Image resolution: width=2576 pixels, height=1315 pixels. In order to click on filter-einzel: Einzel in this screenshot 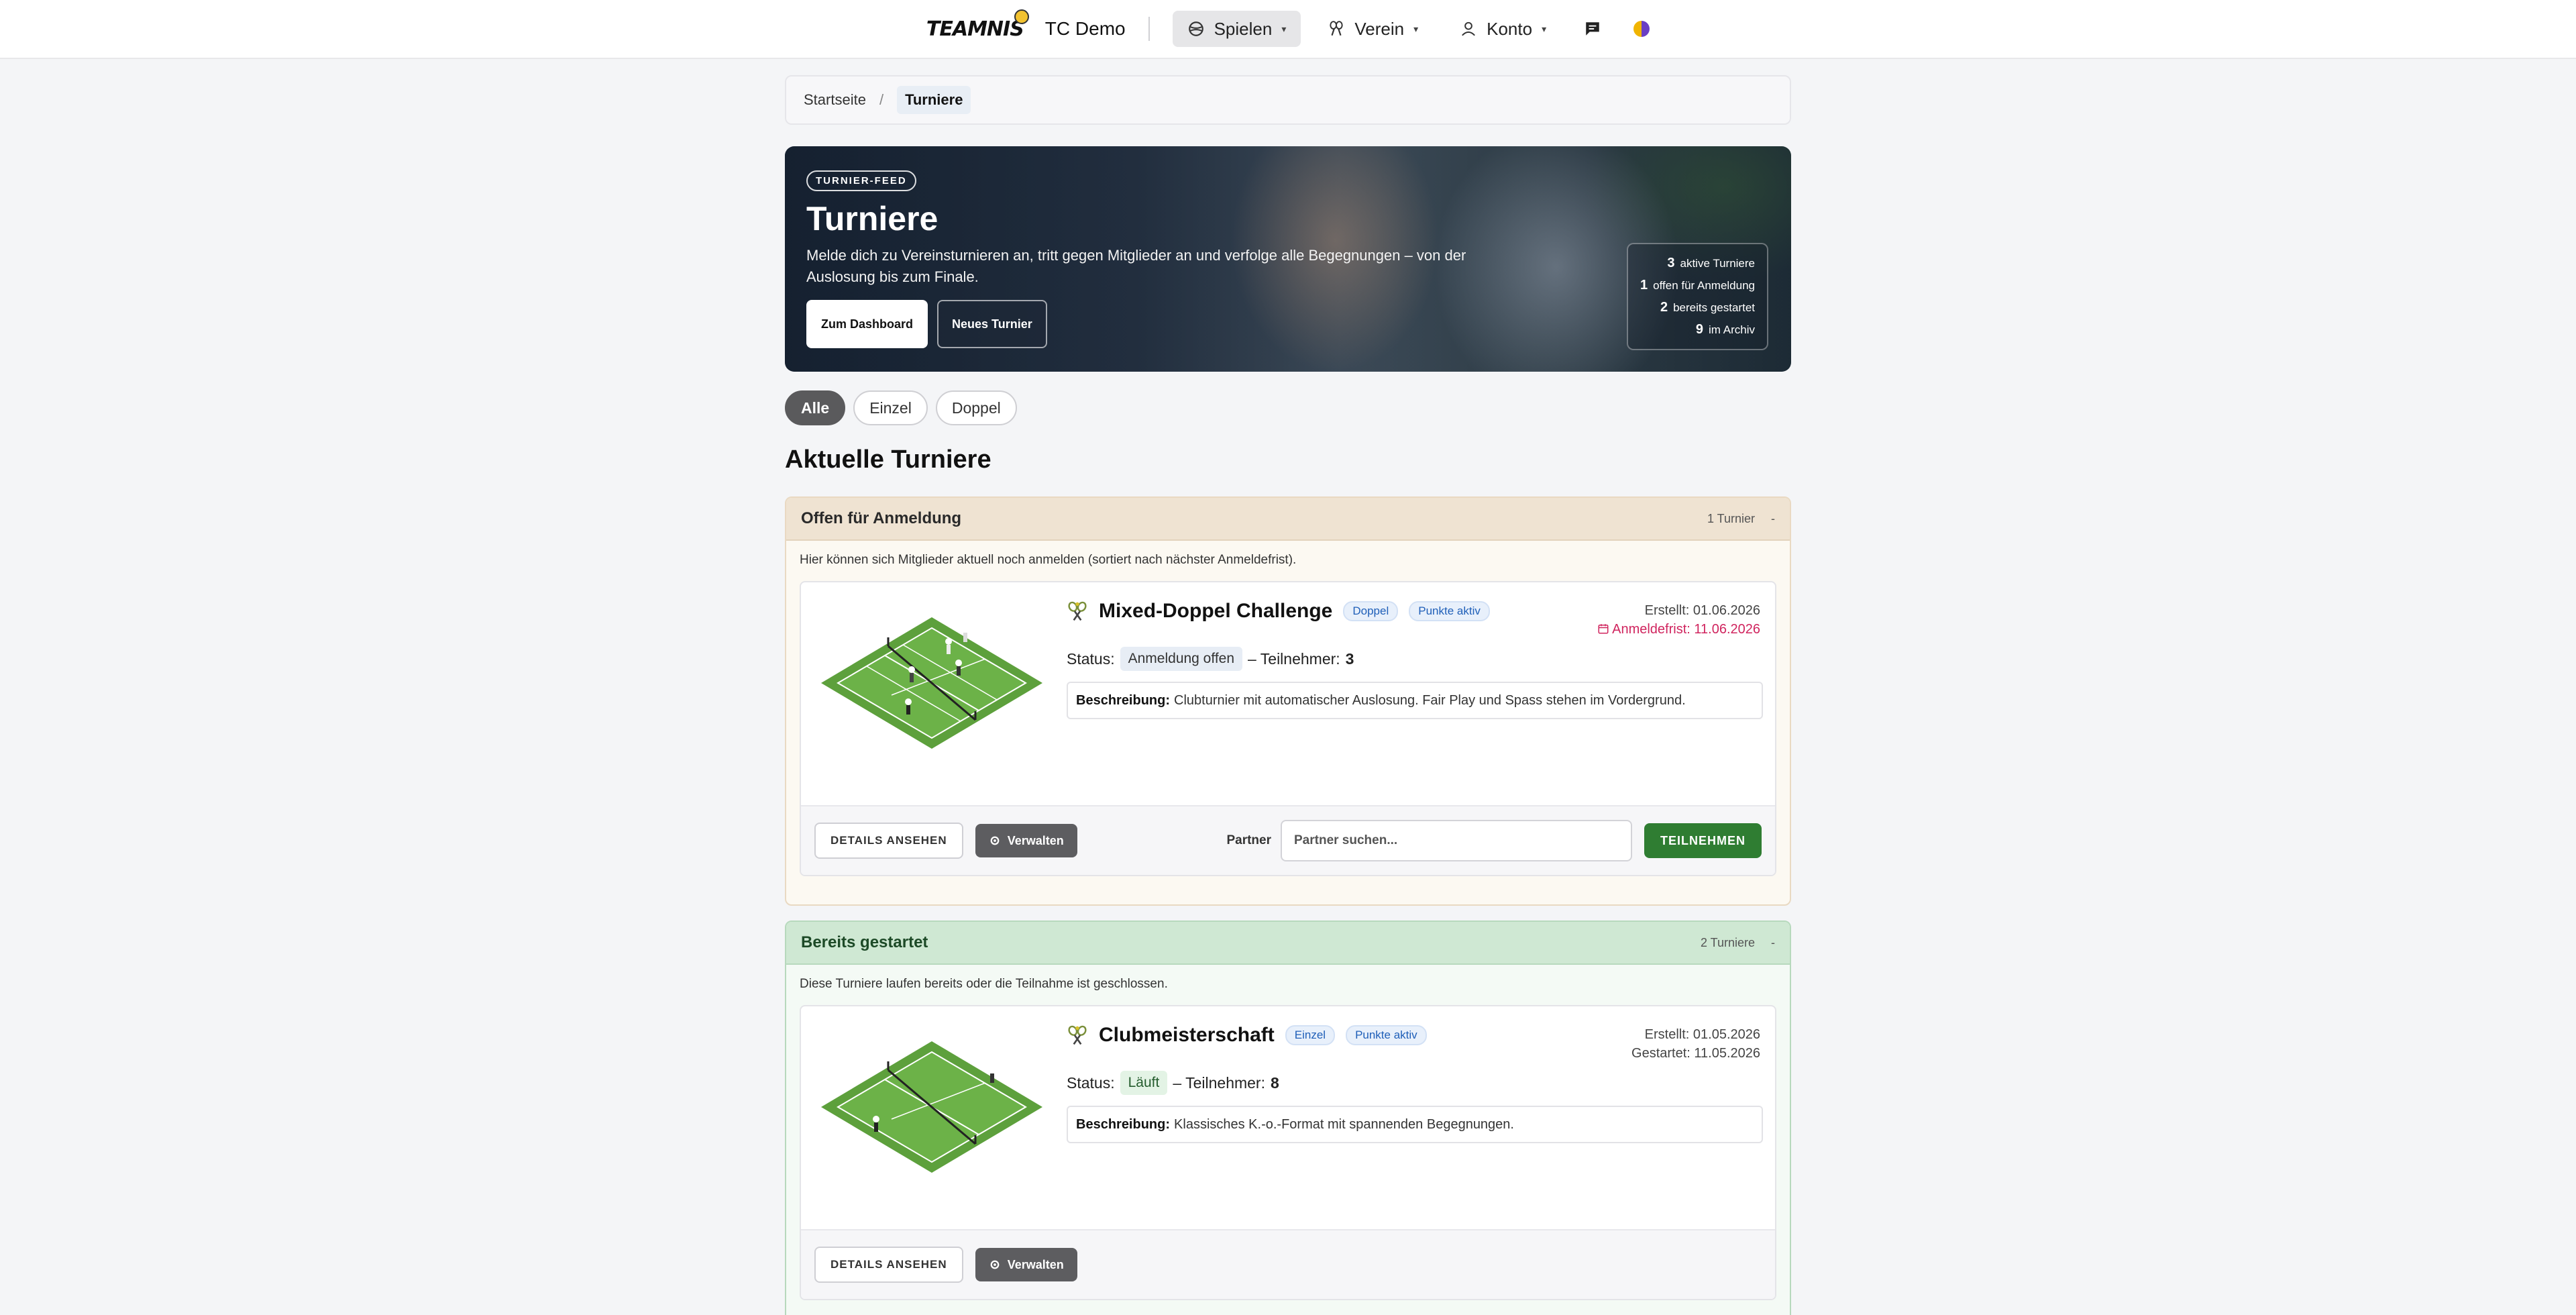, I will do `click(890, 408)`.